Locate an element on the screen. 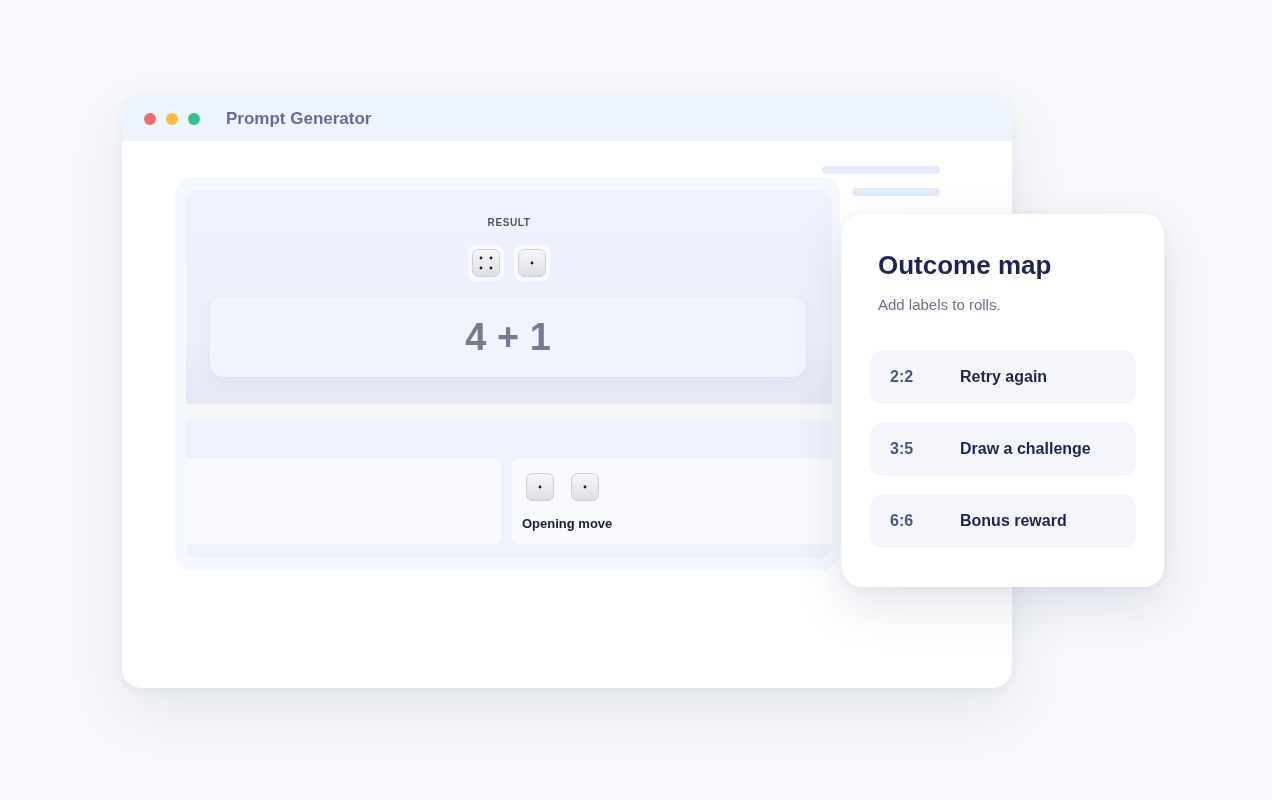 The width and height of the screenshot is (1272, 800). outcome-row: 3:5 Draw a challenge is located at coordinates (1003, 449).